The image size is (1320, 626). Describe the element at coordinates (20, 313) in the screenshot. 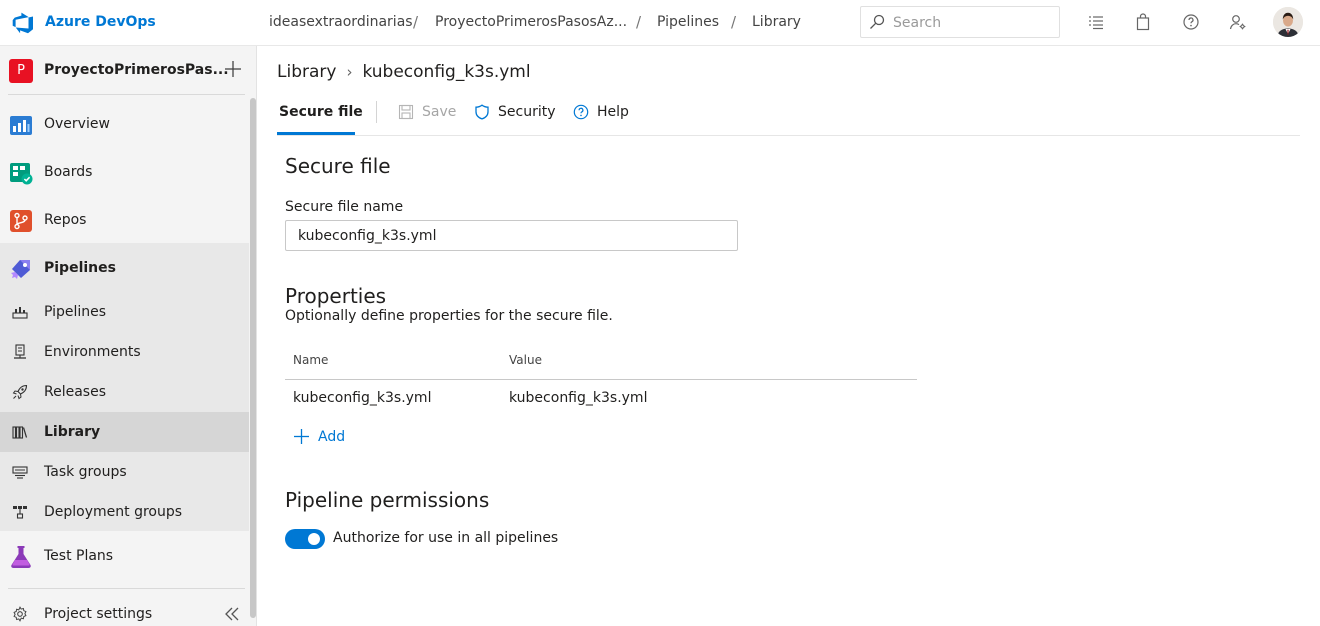

I see `pipelines-sub-icon` at that location.